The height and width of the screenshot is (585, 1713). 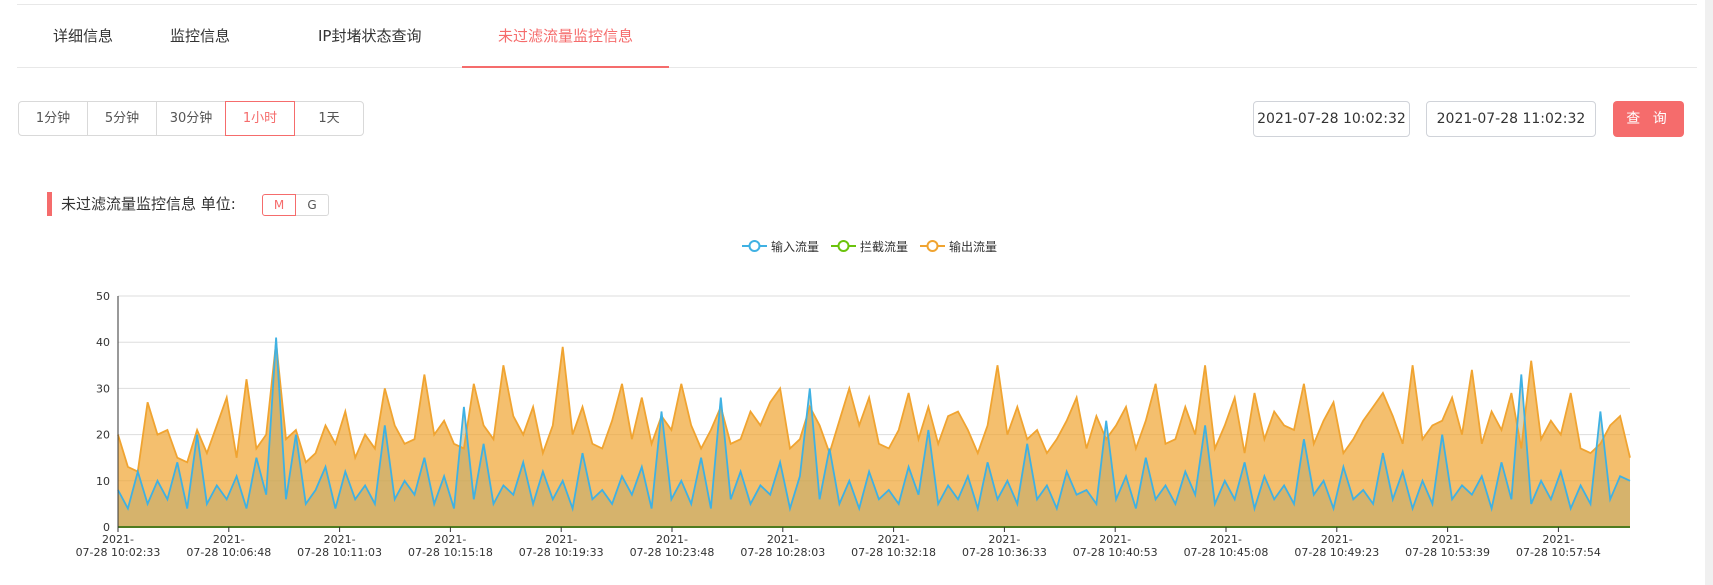 What do you see at coordinates (191, 118) in the screenshot?
I see `range-30min: 30分钟` at bounding box center [191, 118].